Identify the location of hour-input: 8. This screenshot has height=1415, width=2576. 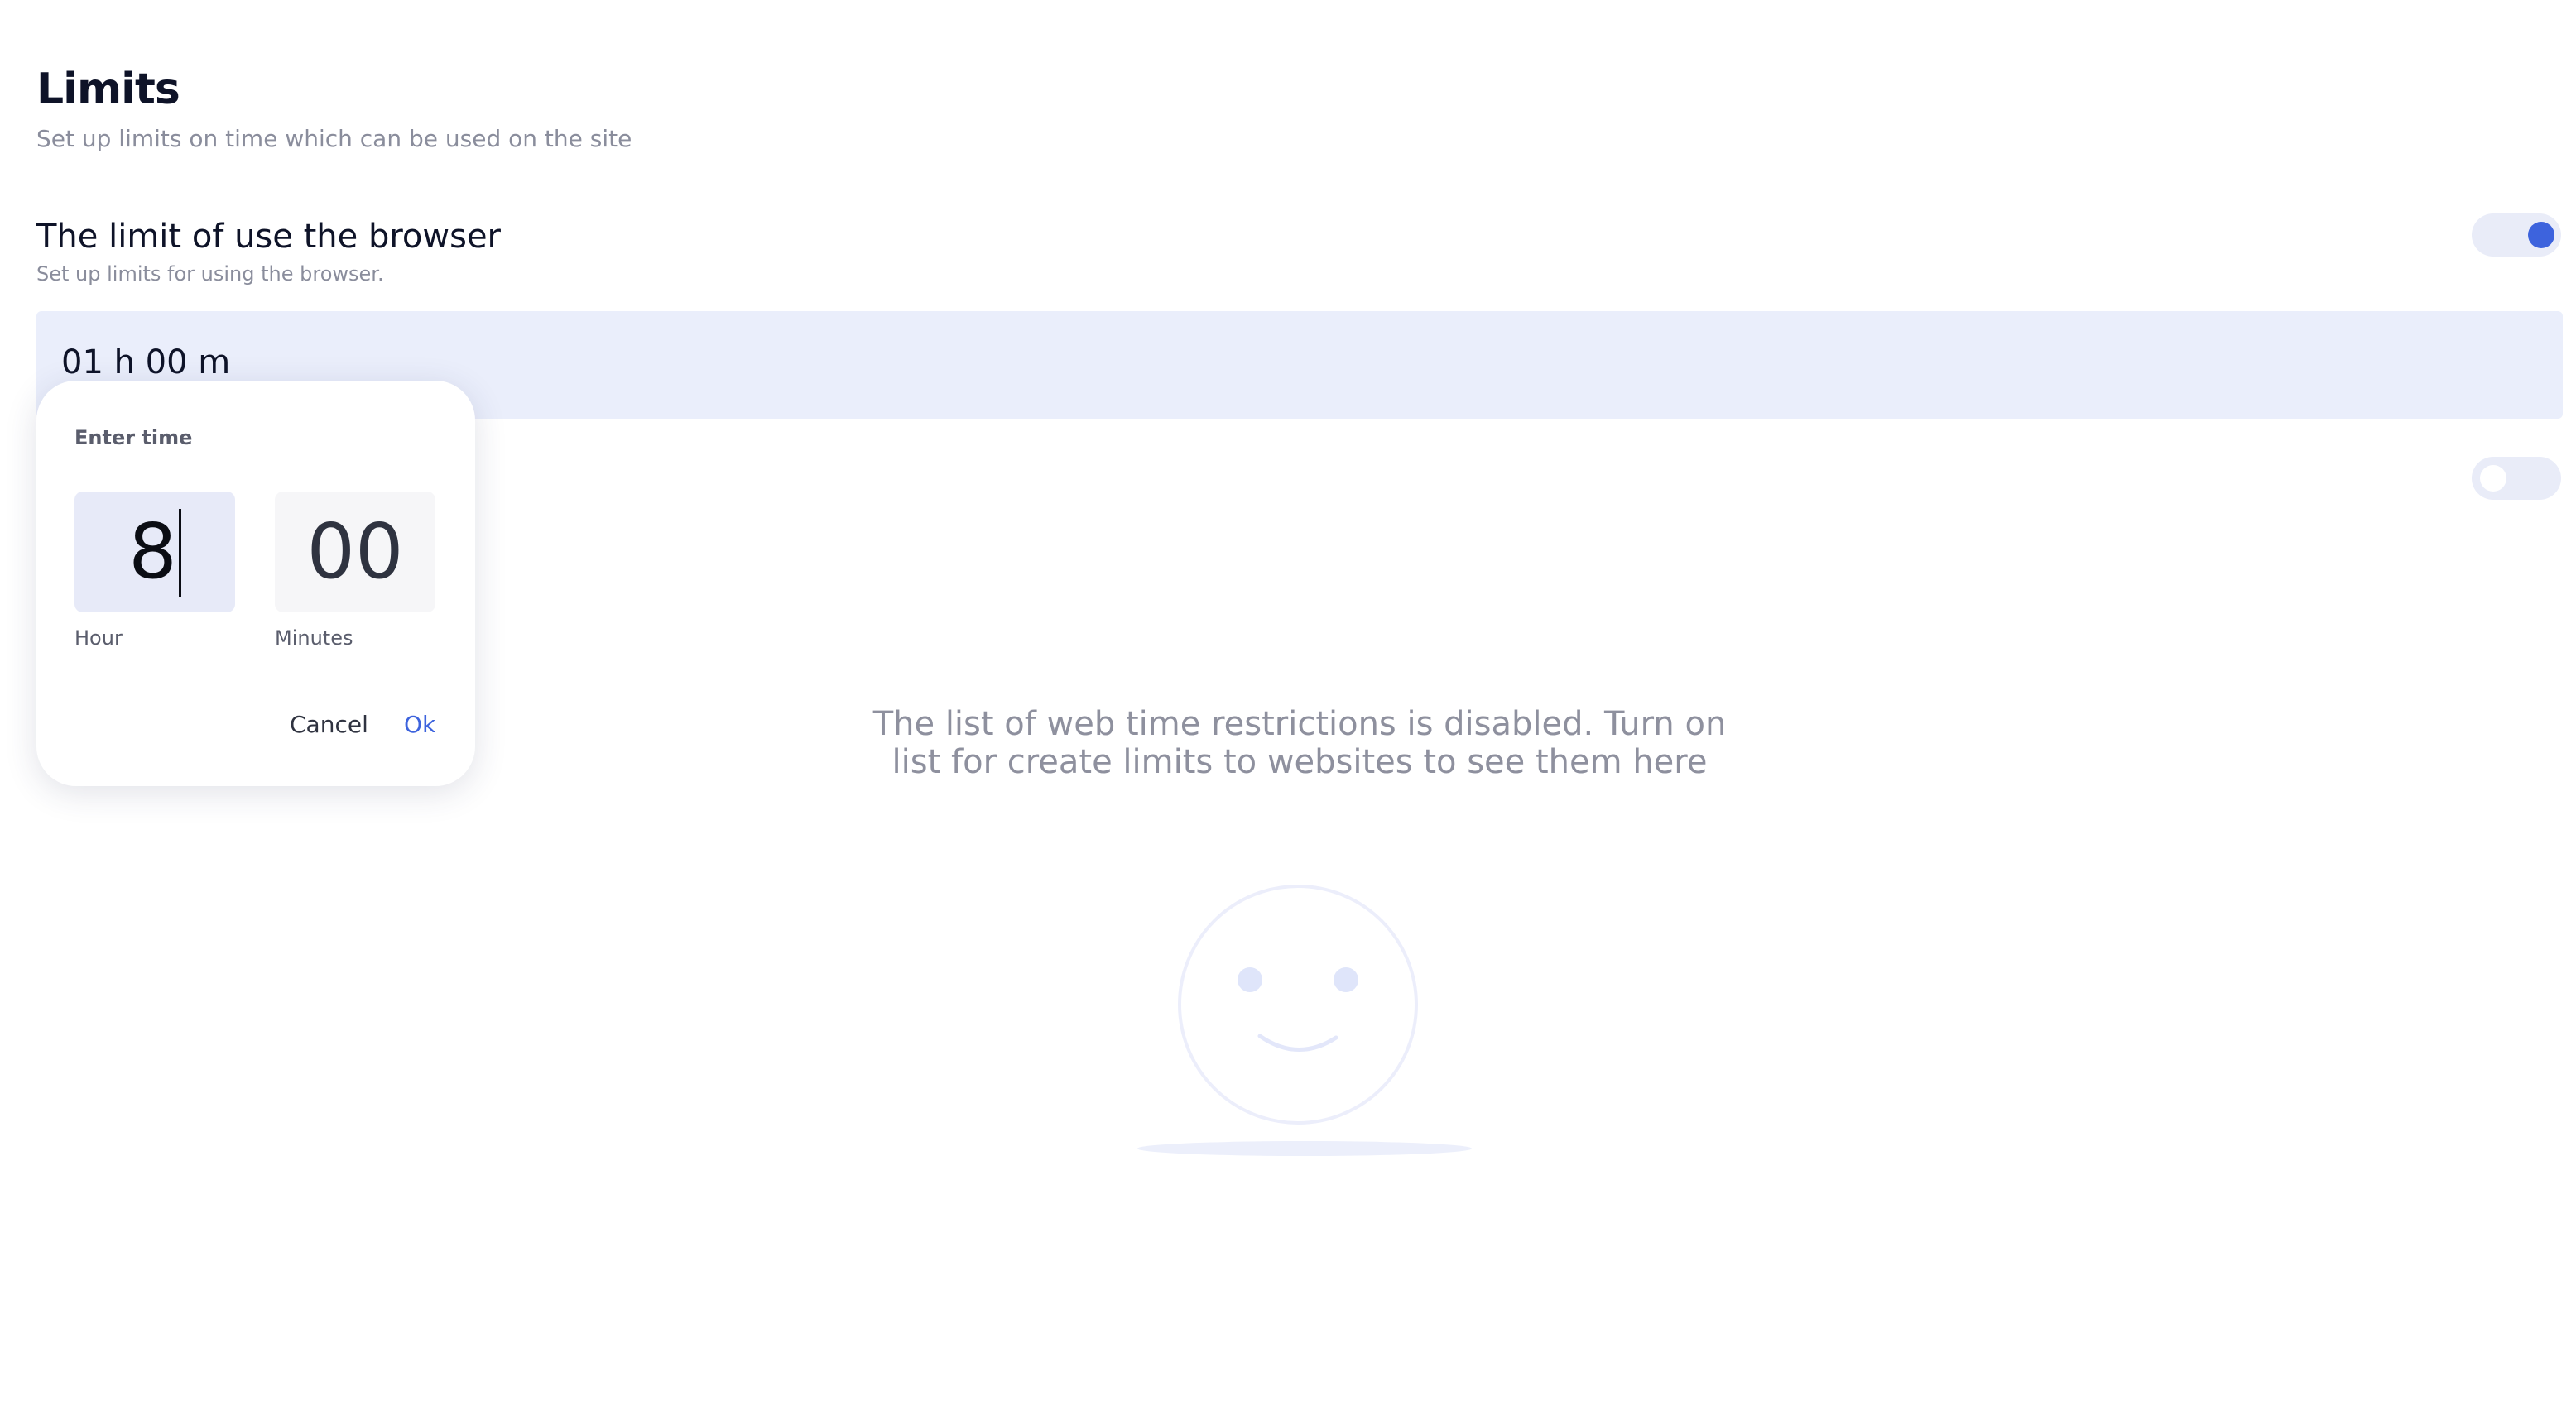
(154, 552).